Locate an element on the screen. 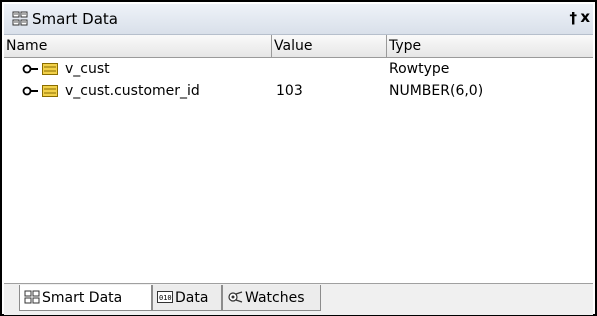 This screenshot has height=316, width=597. tab-watches: Watches is located at coordinates (271, 298).